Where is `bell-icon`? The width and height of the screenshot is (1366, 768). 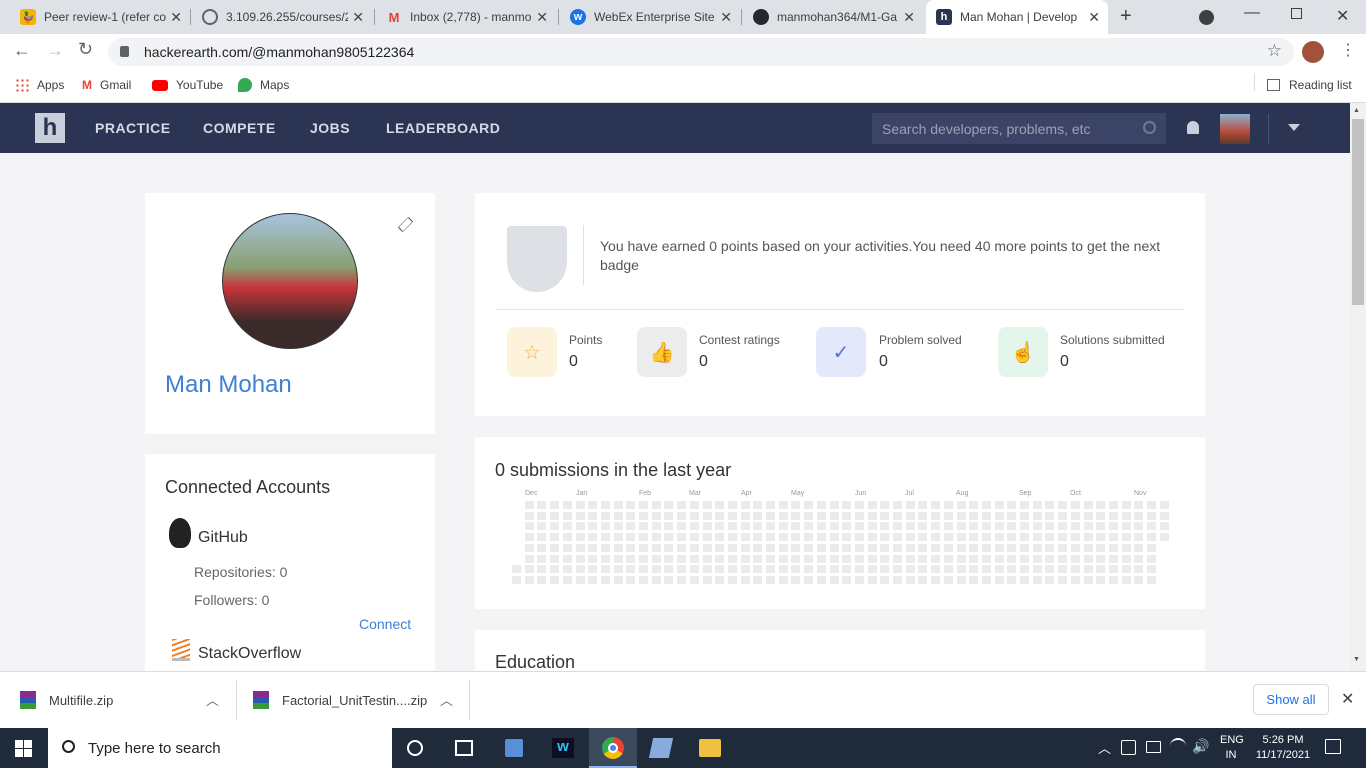 bell-icon is located at coordinates (1193, 127).